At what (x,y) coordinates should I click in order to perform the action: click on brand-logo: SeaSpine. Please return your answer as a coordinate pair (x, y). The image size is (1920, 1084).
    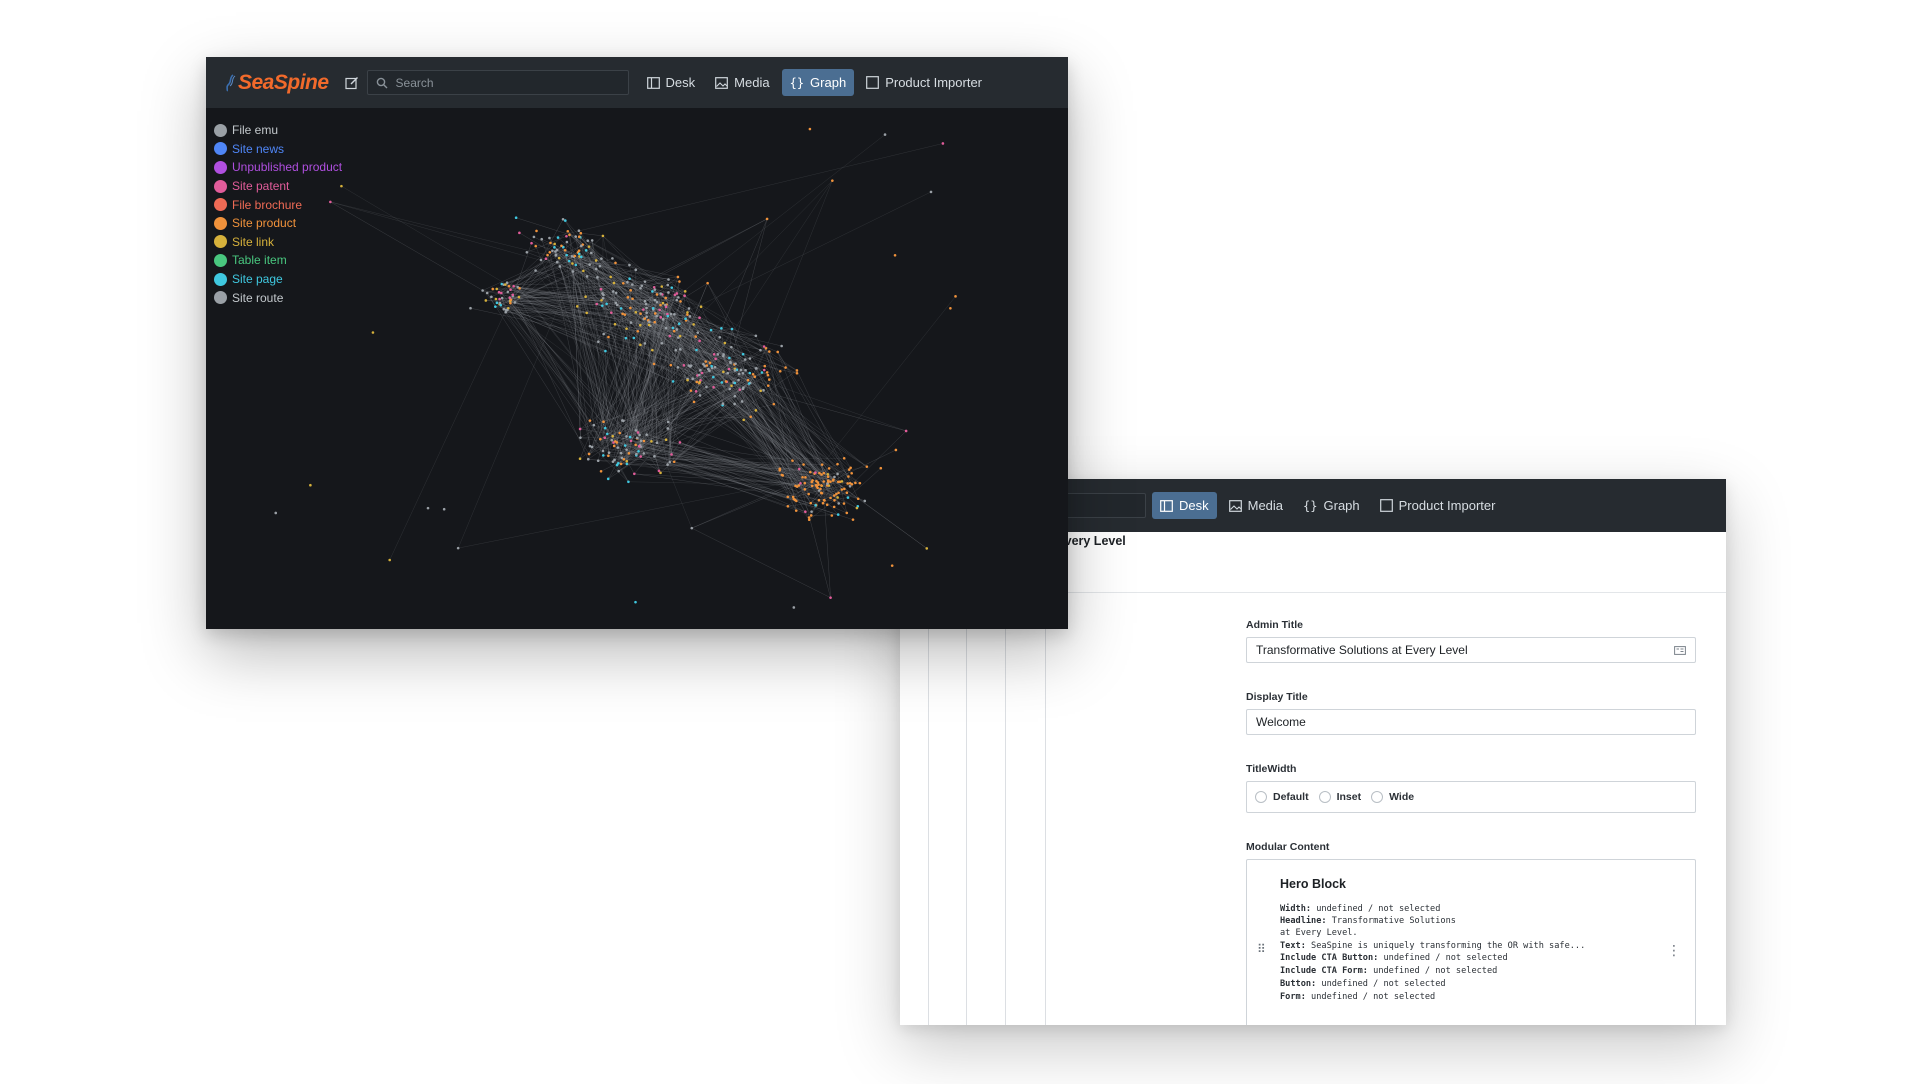
    Looking at the image, I should click on (276, 83).